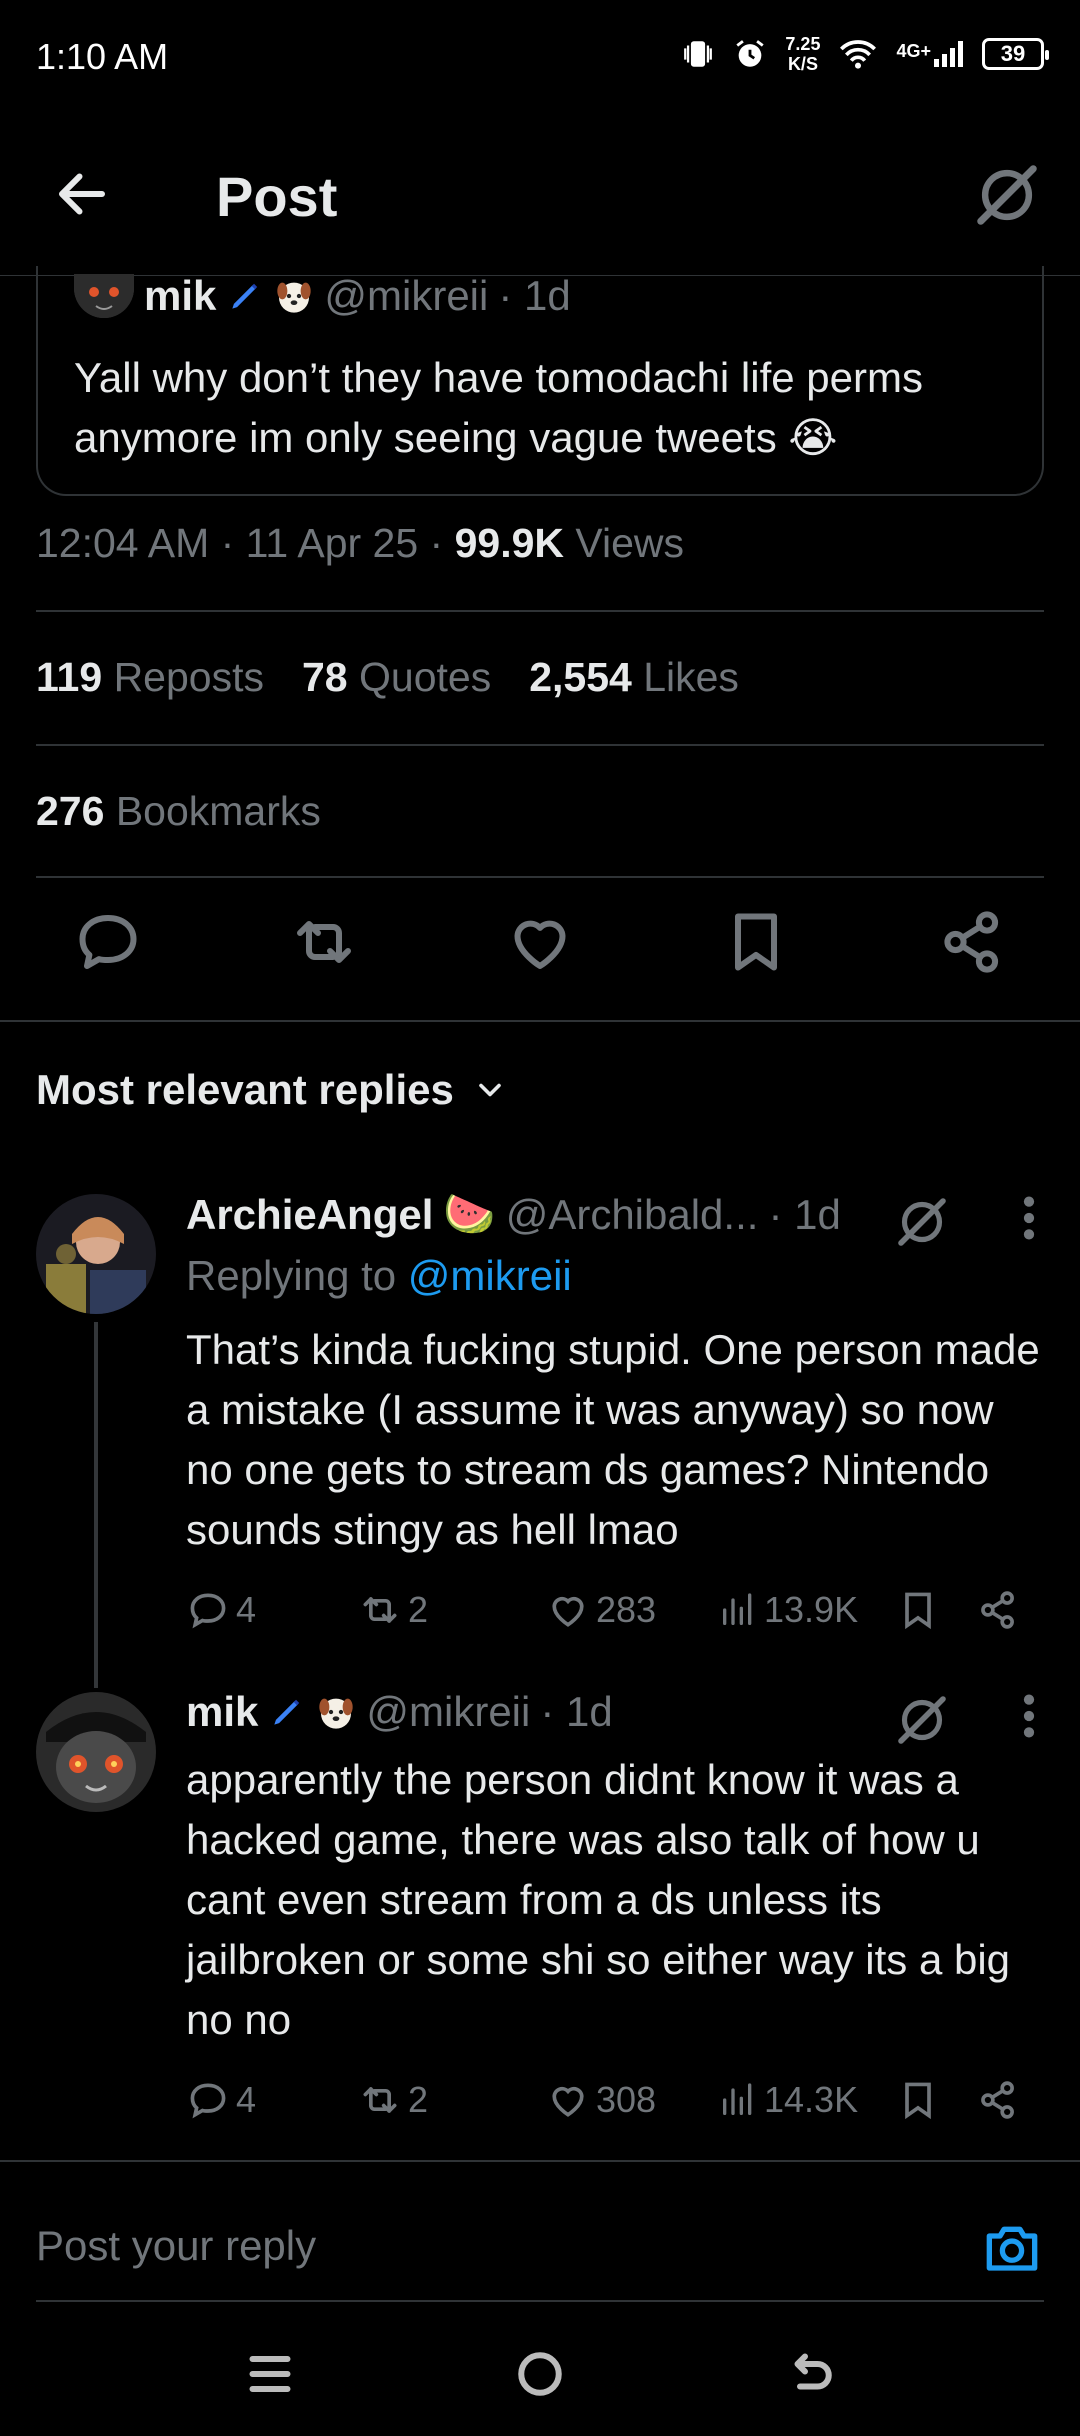 The width and height of the screenshot is (1080, 2436). What do you see at coordinates (176, 2246) in the screenshot?
I see `reply-input: Post your reply` at bounding box center [176, 2246].